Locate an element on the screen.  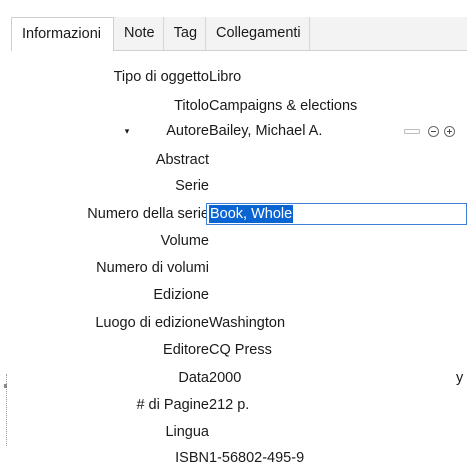
field-title: Titolo Campaigns & elections is located at coordinates (239, 106).